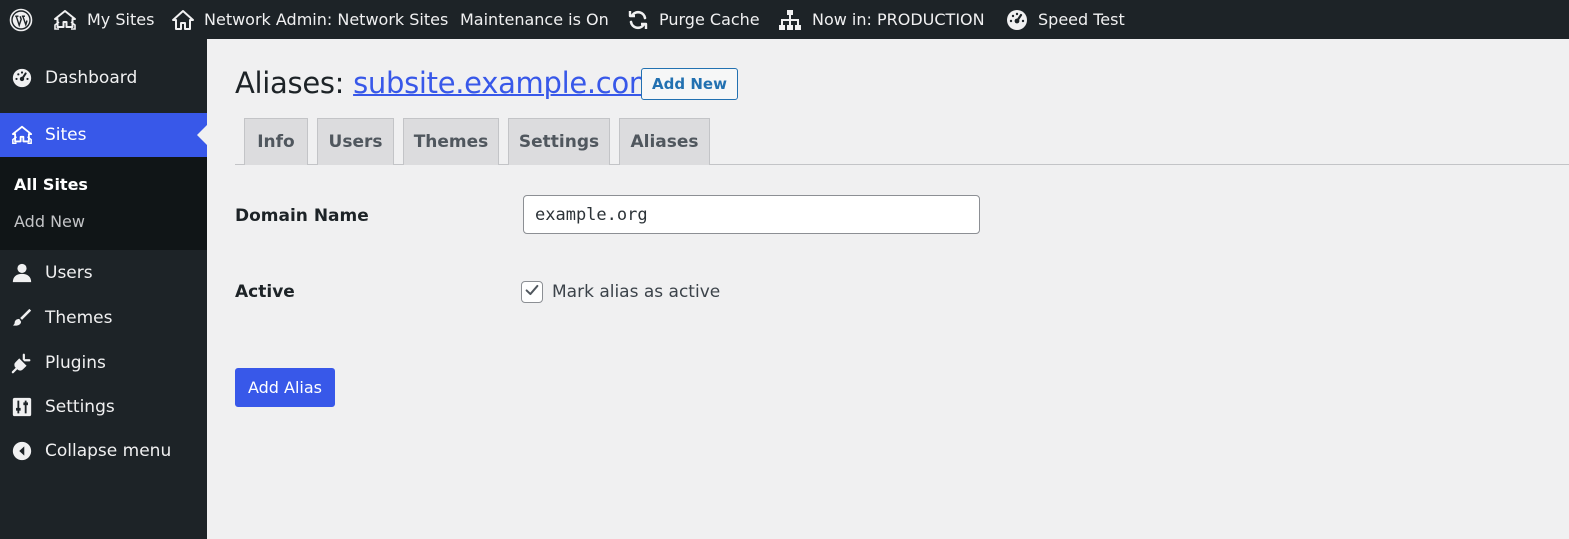 The width and height of the screenshot is (1569, 539). I want to click on environment-menu: Now in: PRODUCTION, so click(881, 19).